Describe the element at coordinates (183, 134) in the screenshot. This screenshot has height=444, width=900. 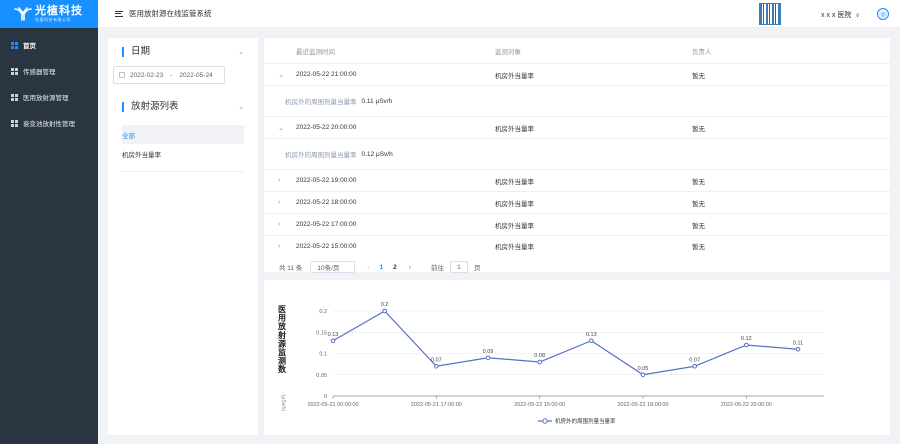
I see `source-item-all: 全部` at that location.